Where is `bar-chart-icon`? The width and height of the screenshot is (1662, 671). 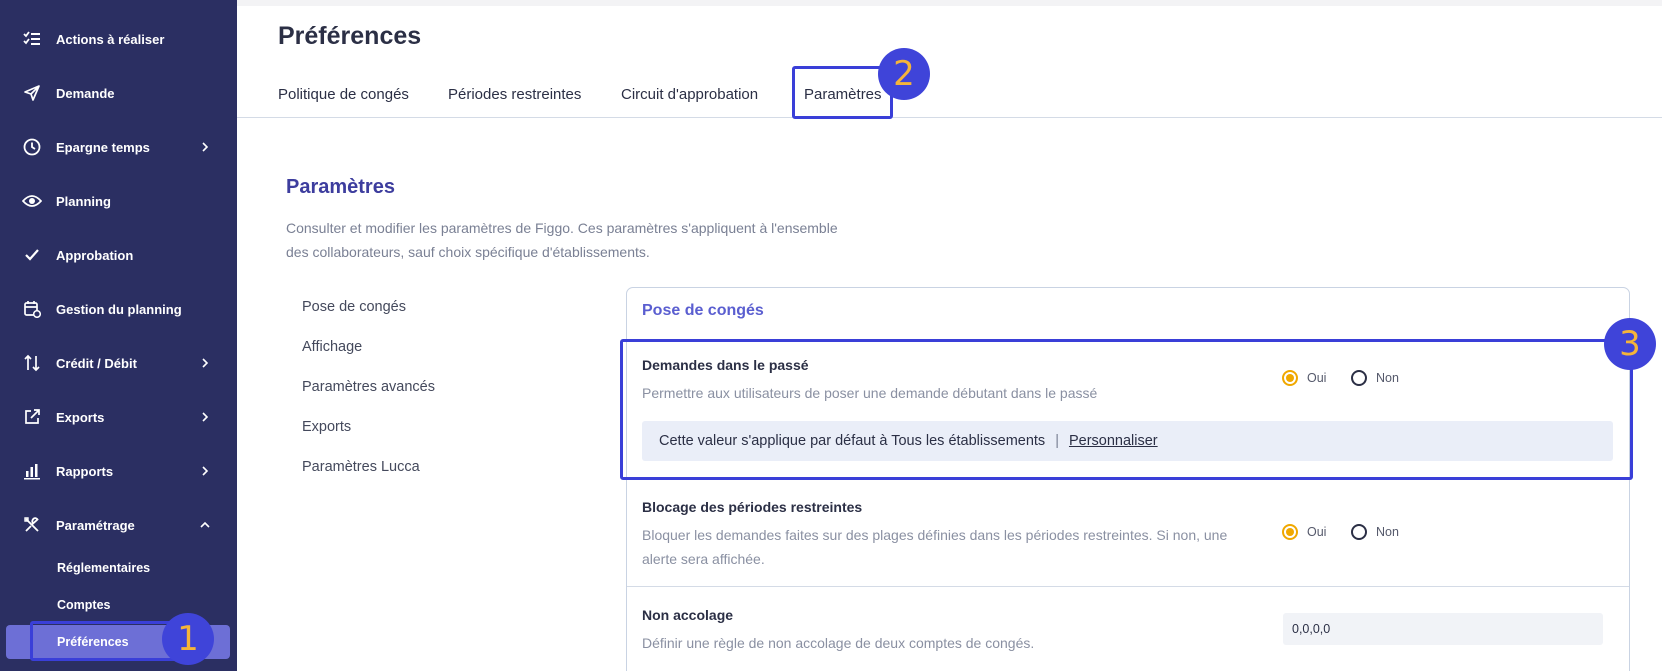
bar-chart-icon is located at coordinates (32, 471).